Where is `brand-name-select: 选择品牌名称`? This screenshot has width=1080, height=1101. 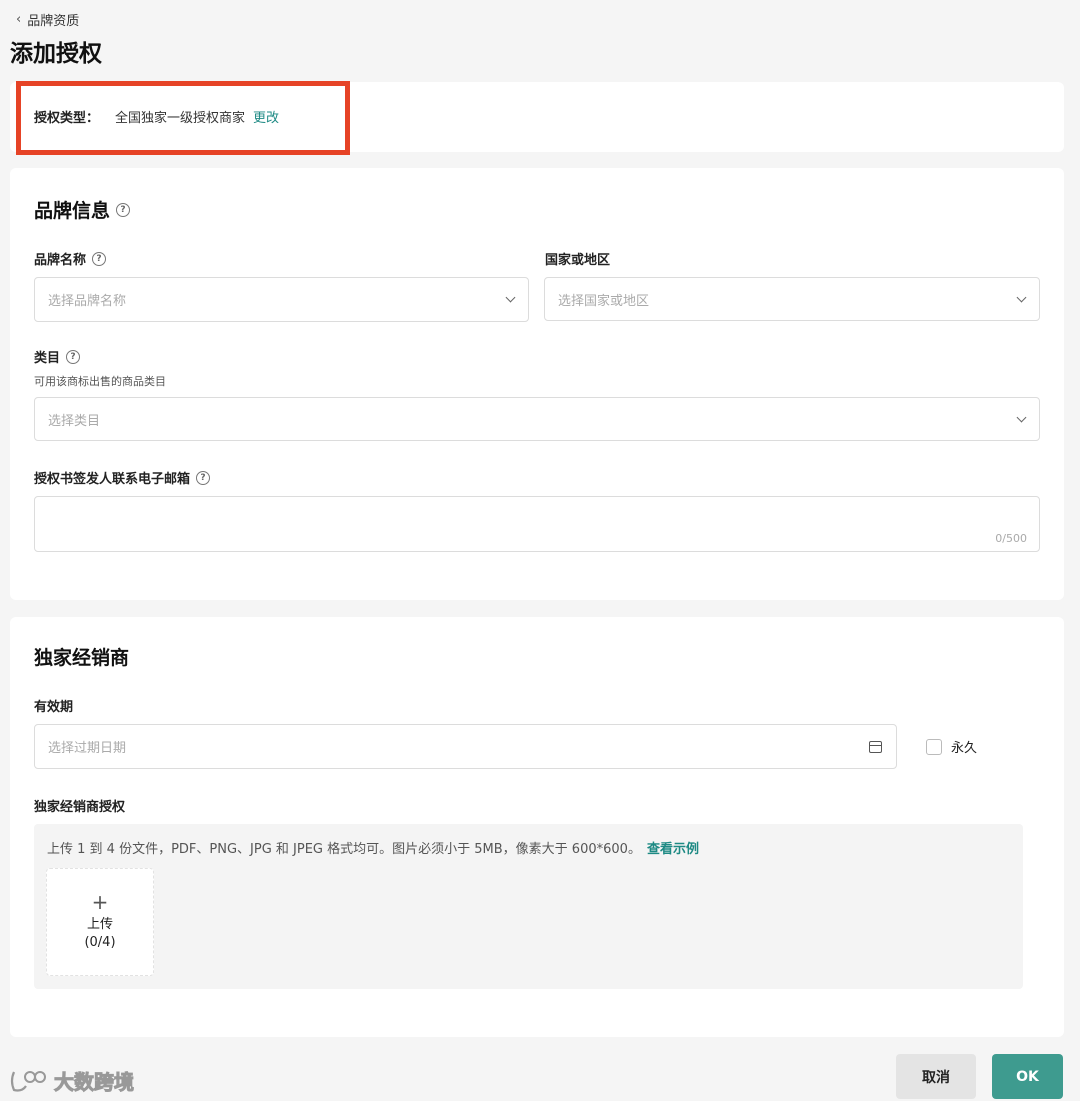
brand-name-select: 选择品牌名称 is located at coordinates (281, 299).